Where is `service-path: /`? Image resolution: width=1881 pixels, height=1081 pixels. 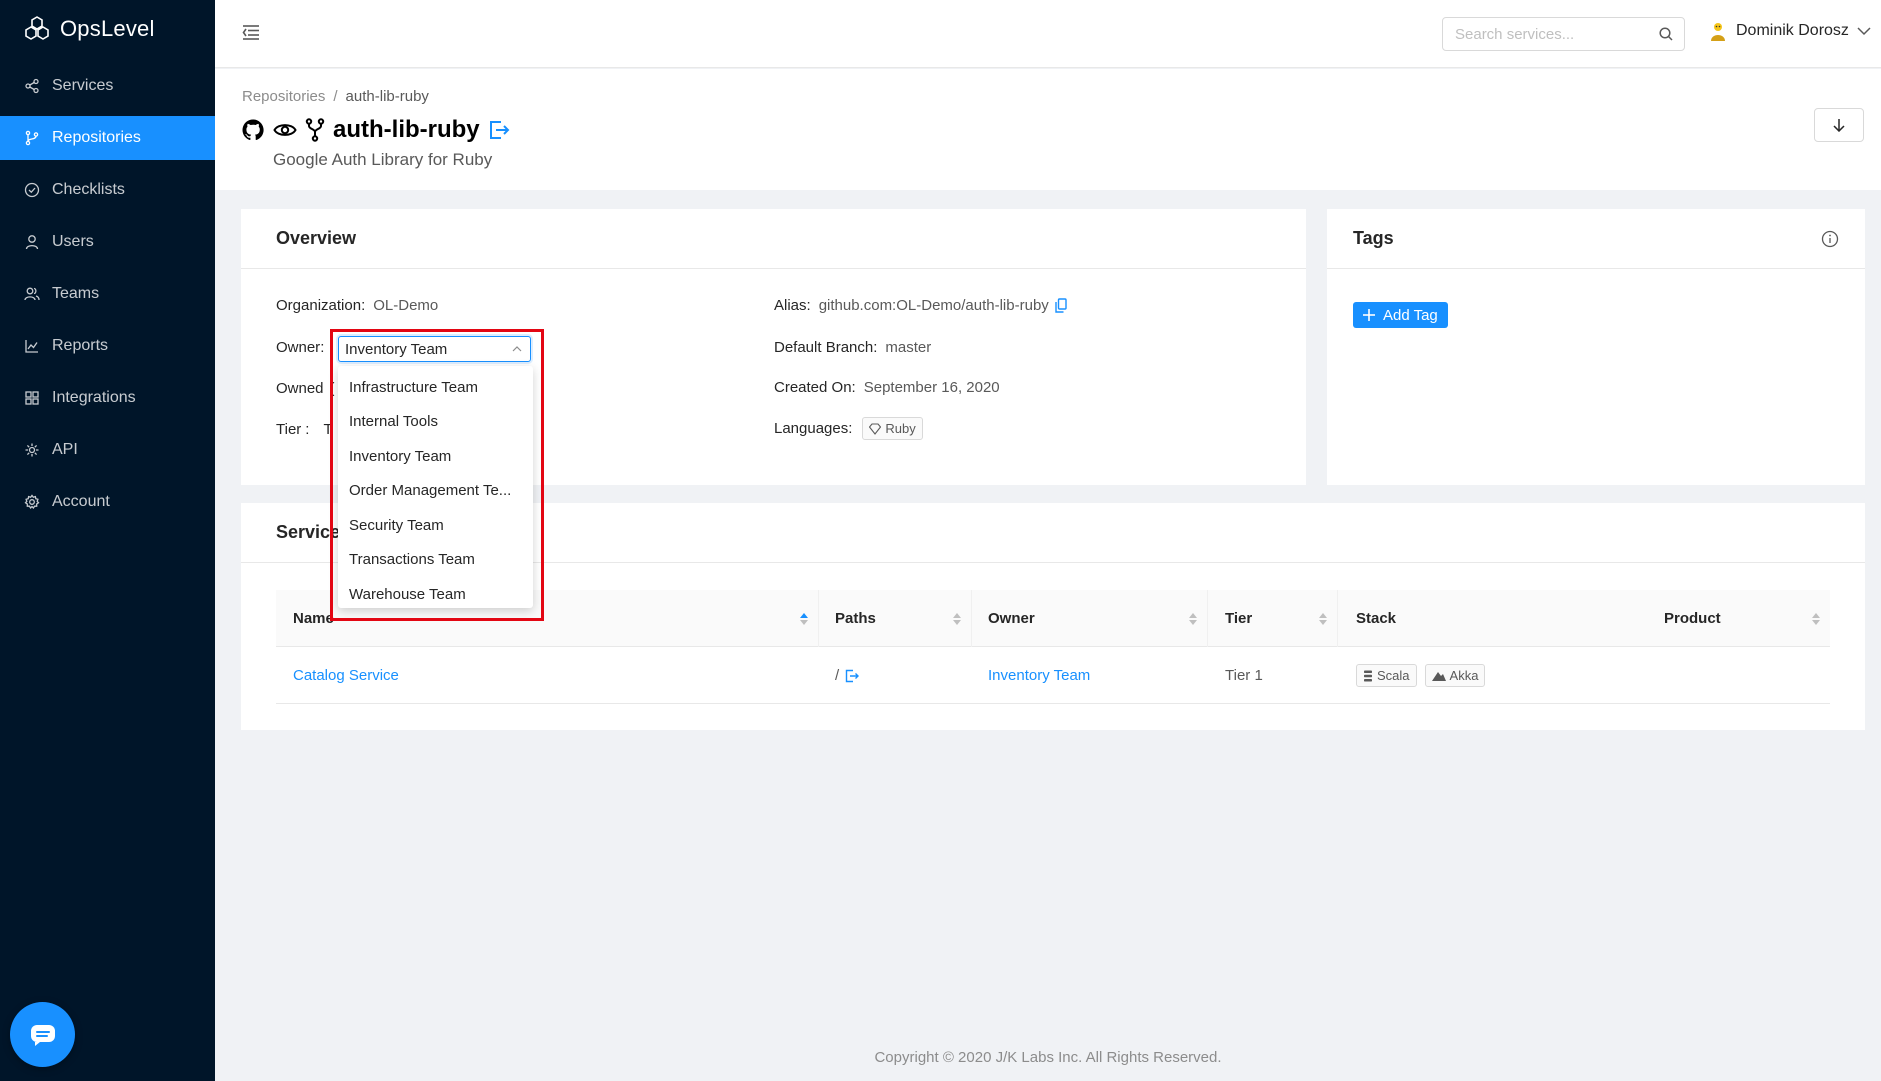 service-path: / is located at coordinates (847, 675).